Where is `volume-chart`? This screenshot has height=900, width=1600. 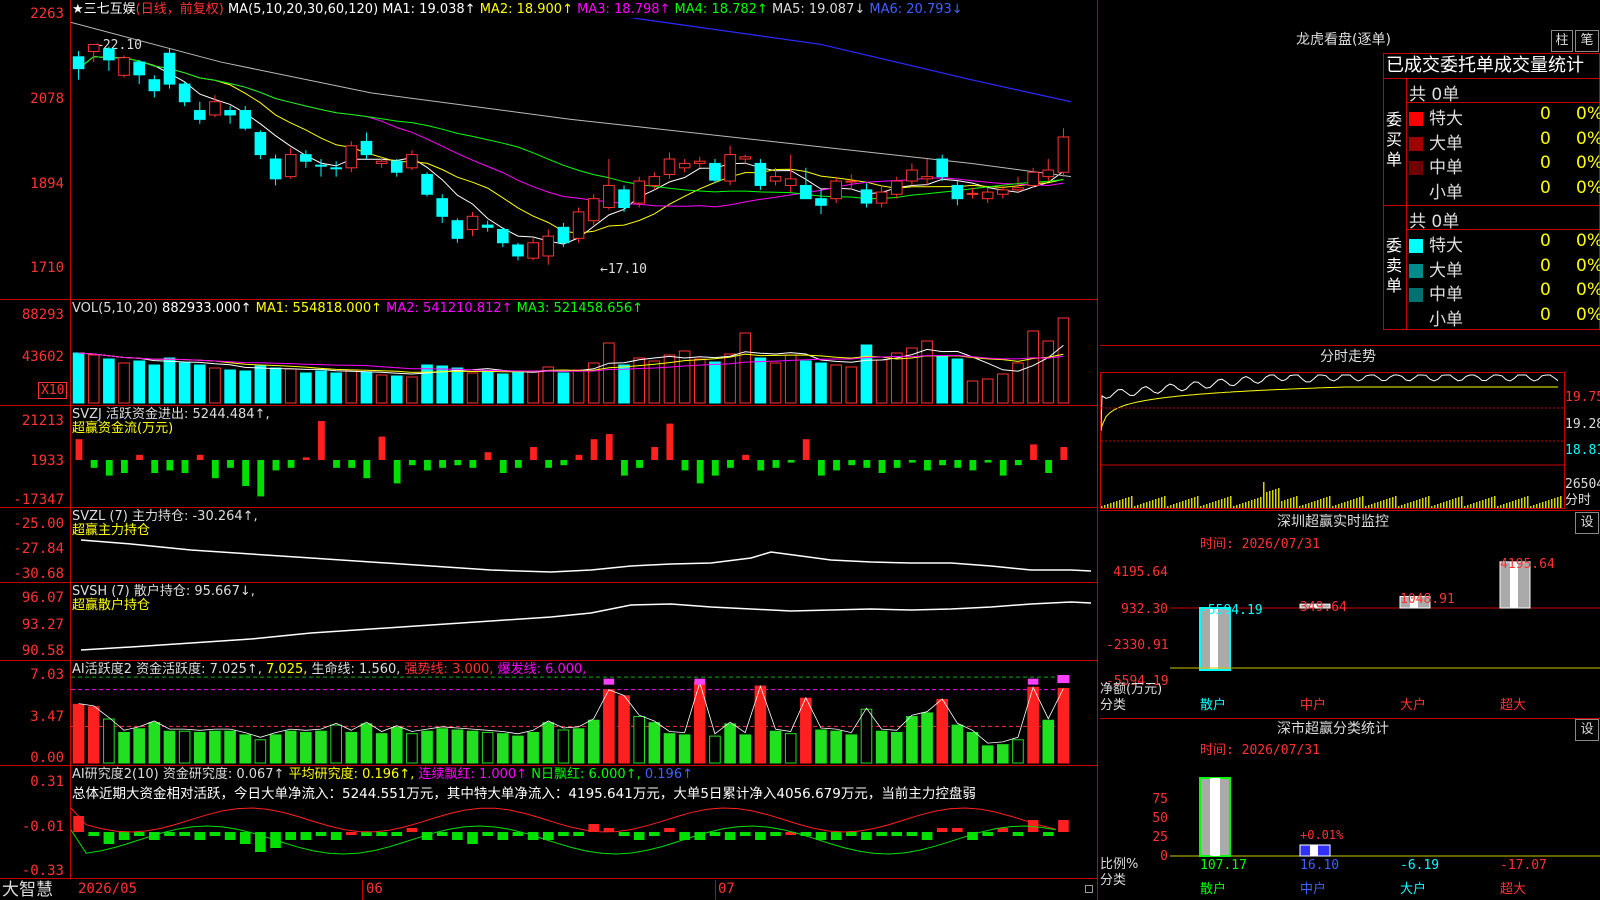 volume-chart is located at coordinates (584, 360).